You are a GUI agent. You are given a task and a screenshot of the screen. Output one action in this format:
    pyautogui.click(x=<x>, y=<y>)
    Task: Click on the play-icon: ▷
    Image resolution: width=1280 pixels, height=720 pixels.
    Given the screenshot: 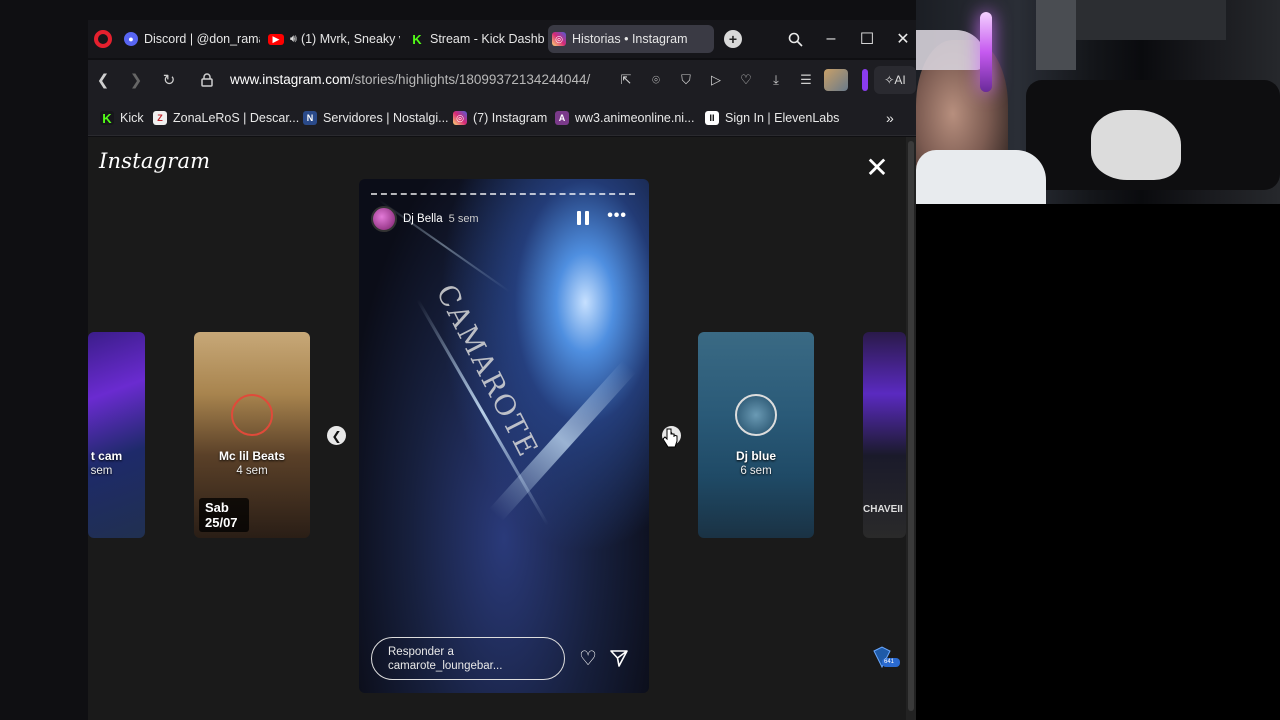 What is the action you would take?
    pyautogui.click(x=716, y=80)
    